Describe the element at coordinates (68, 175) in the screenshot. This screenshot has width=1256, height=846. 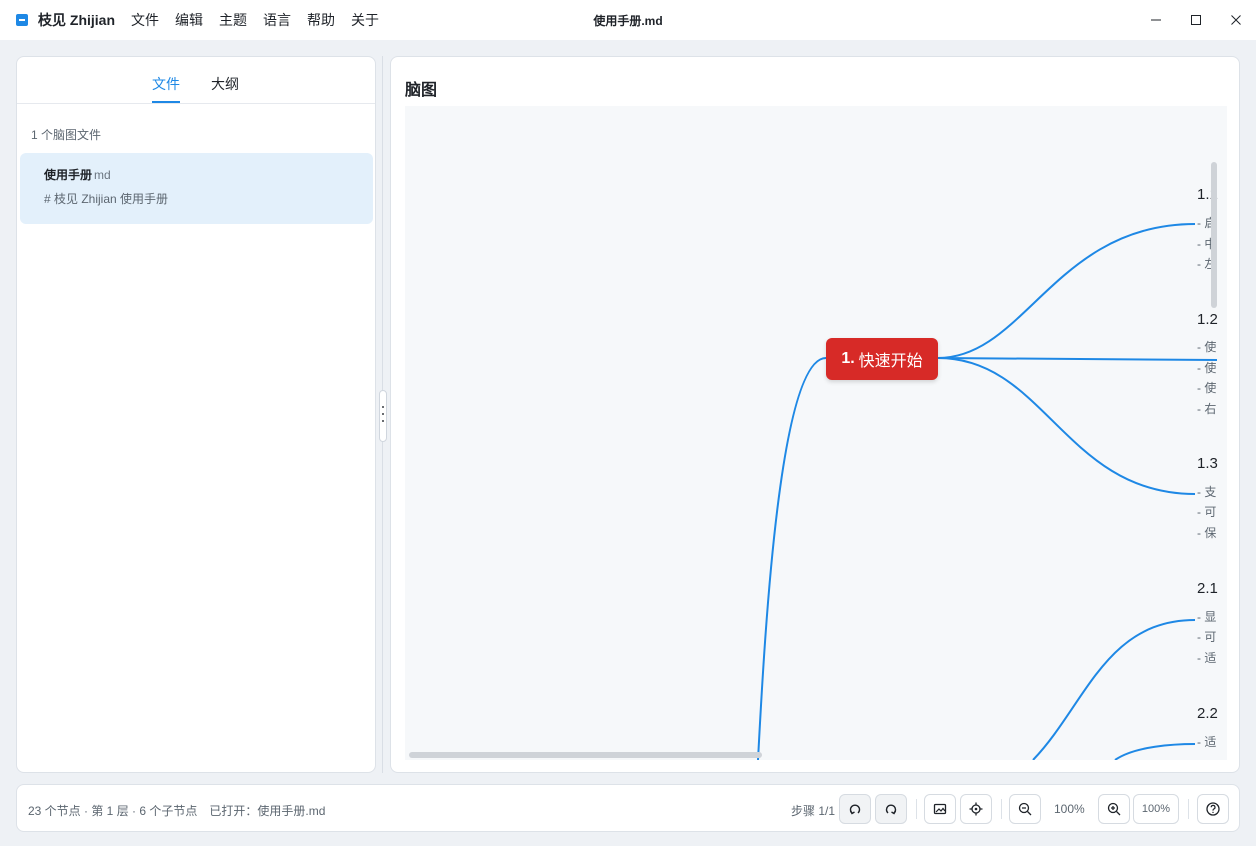
I see `file-name-text: 使用手册` at that location.